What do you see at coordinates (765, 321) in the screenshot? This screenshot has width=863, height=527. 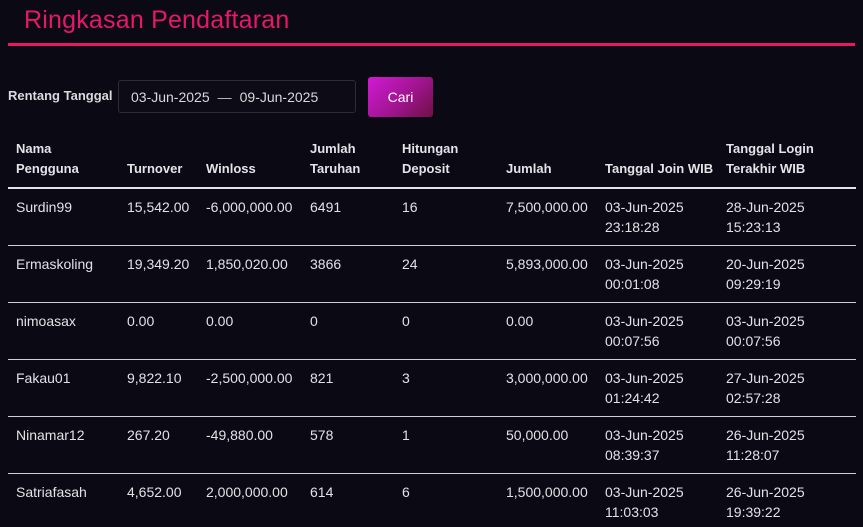 I see `cell-last-login-date: 03-Jun-2025` at bounding box center [765, 321].